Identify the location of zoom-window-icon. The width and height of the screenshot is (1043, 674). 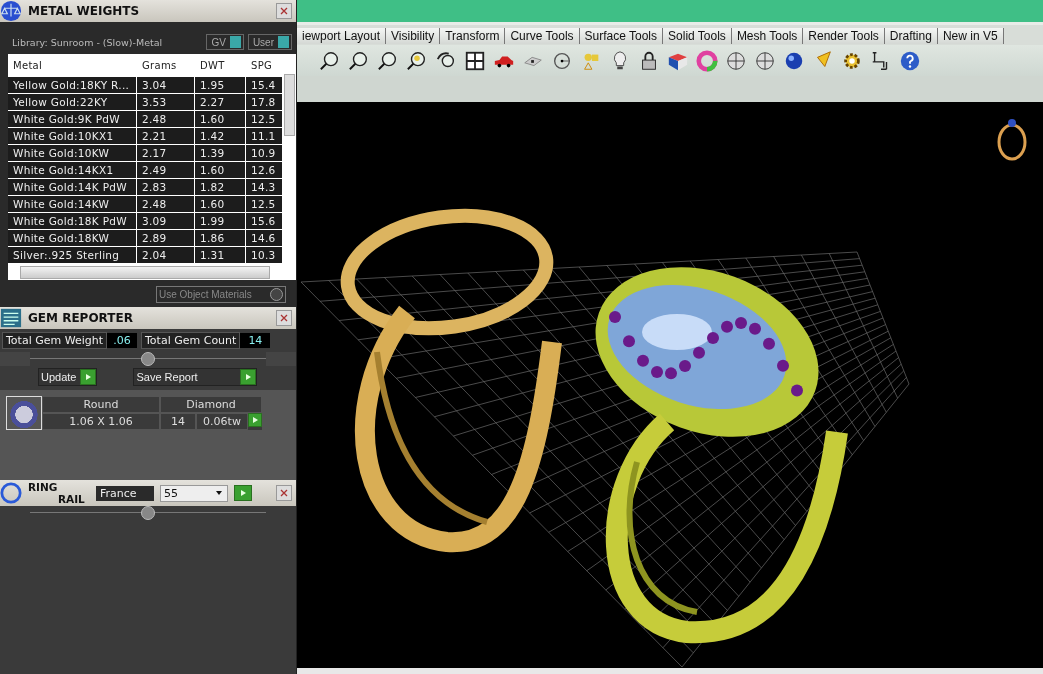
(359, 61).